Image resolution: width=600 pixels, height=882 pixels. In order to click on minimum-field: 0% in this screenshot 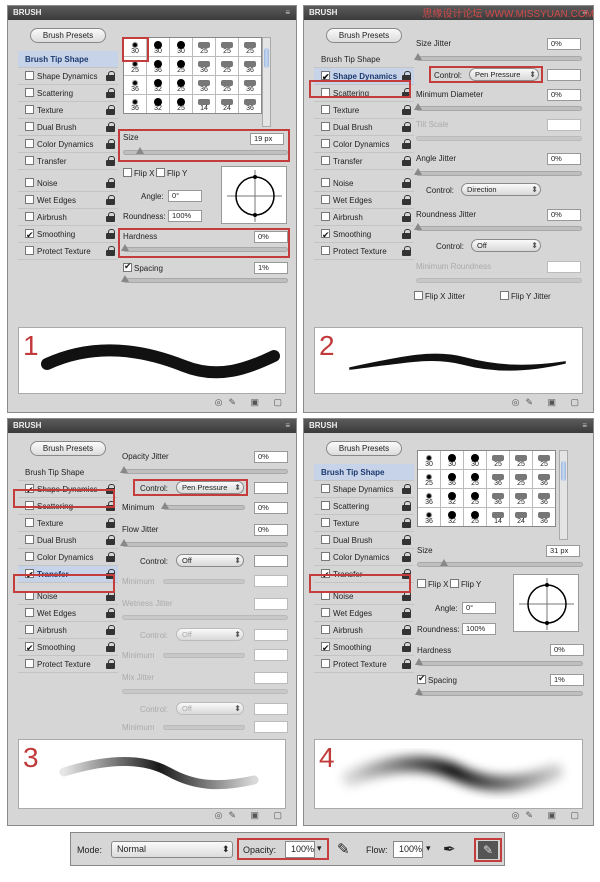, I will do `click(271, 508)`.